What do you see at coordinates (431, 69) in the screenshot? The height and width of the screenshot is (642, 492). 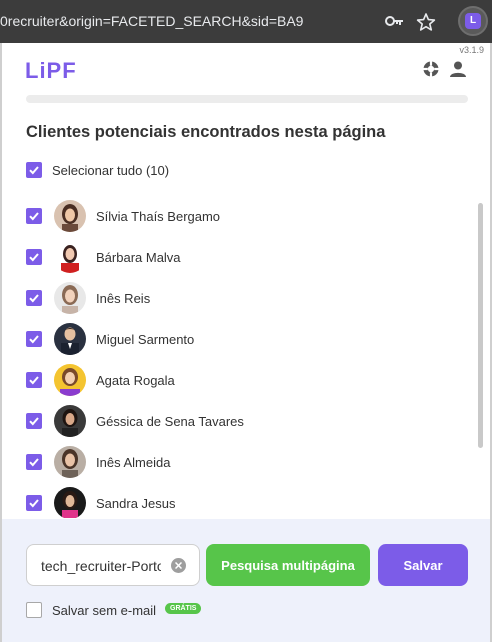 I see `lifebuoy-icon` at bounding box center [431, 69].